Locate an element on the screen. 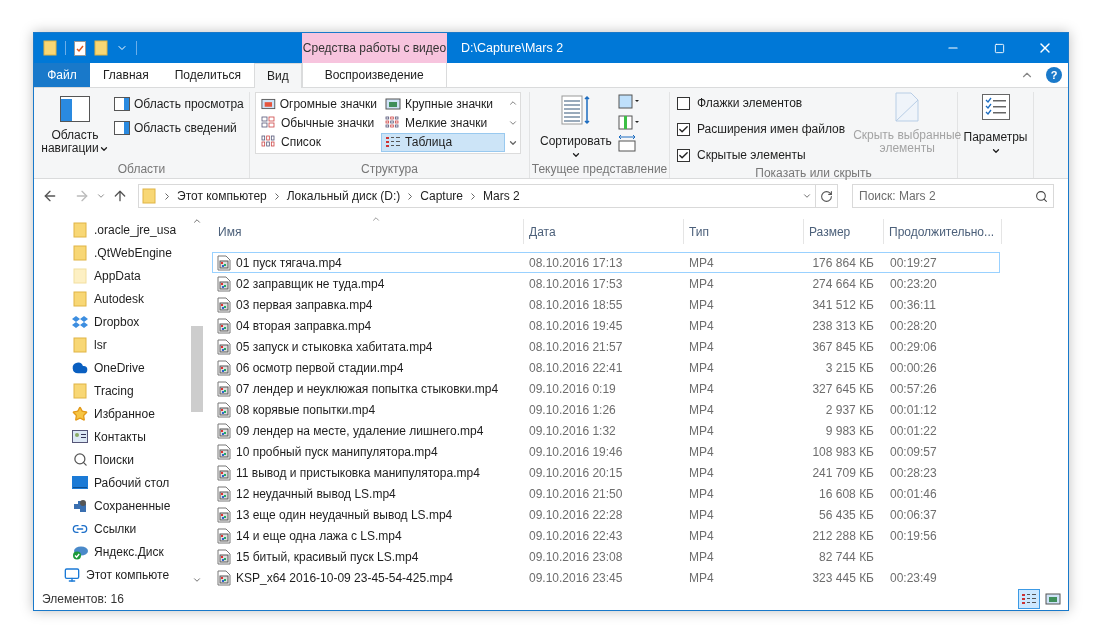 The height and width of the screenshot is (644, 1101). navigation-item: Рабочий стол is located at coordinates (112, 482).